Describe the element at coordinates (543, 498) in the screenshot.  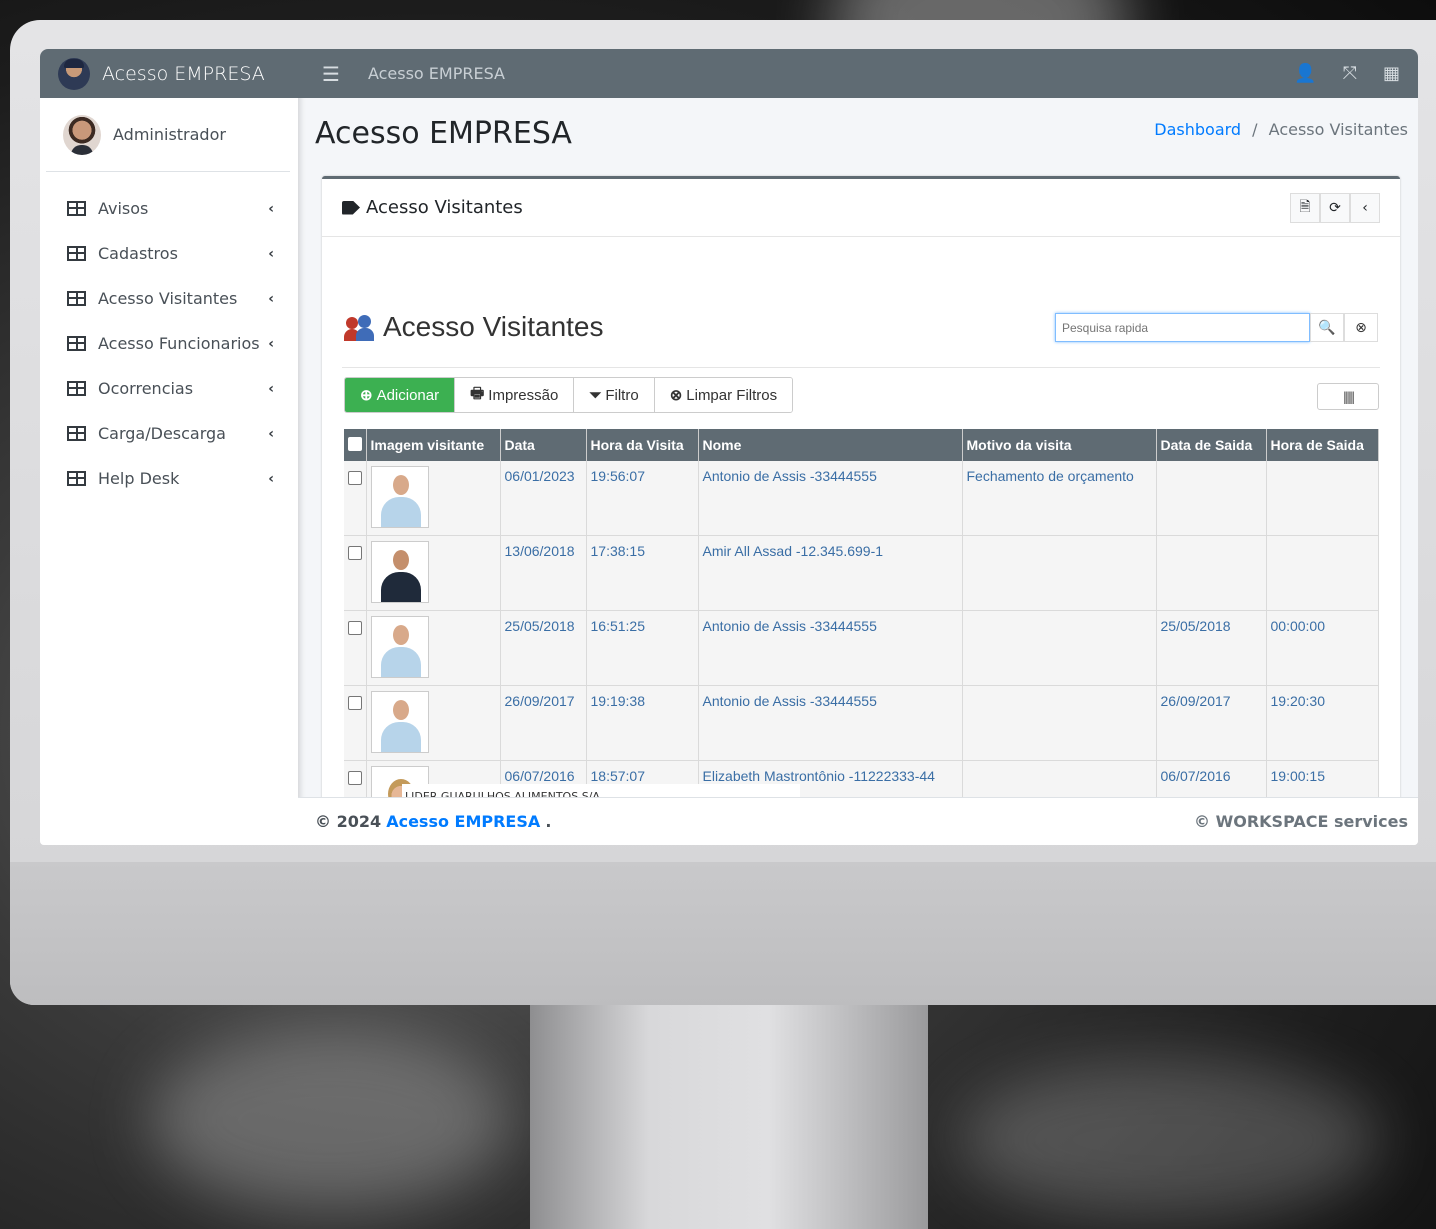
I see `visit-date: 06/01/2023` at that location.